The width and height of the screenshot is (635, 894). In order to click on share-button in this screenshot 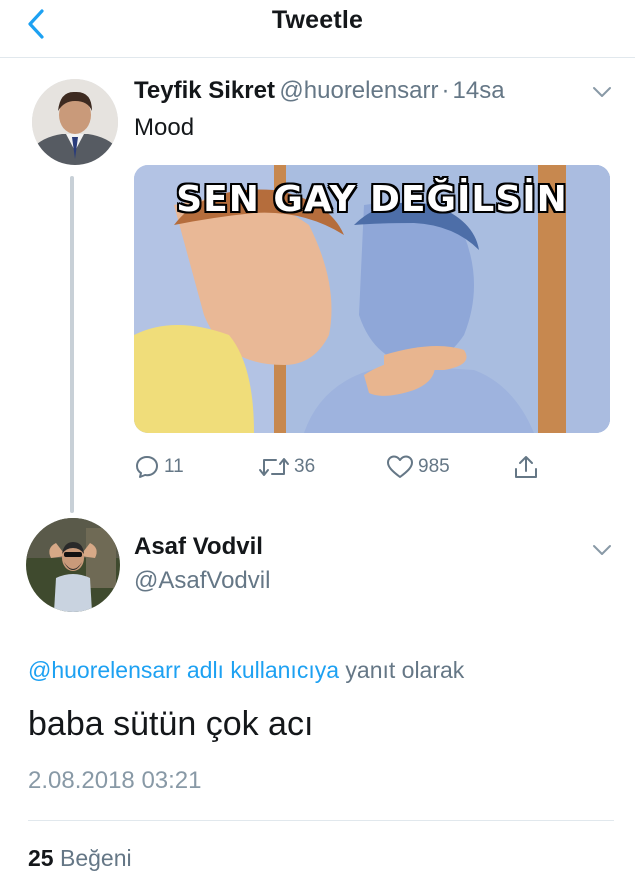, I will do `click(526, 467)`.